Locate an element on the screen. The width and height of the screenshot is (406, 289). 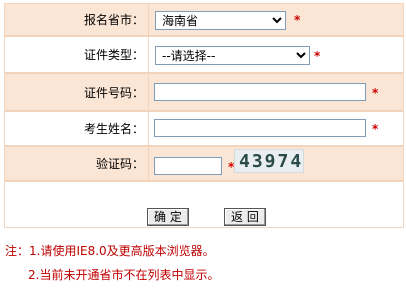
note-prefix: 注： is located at coordinates (17, 251).